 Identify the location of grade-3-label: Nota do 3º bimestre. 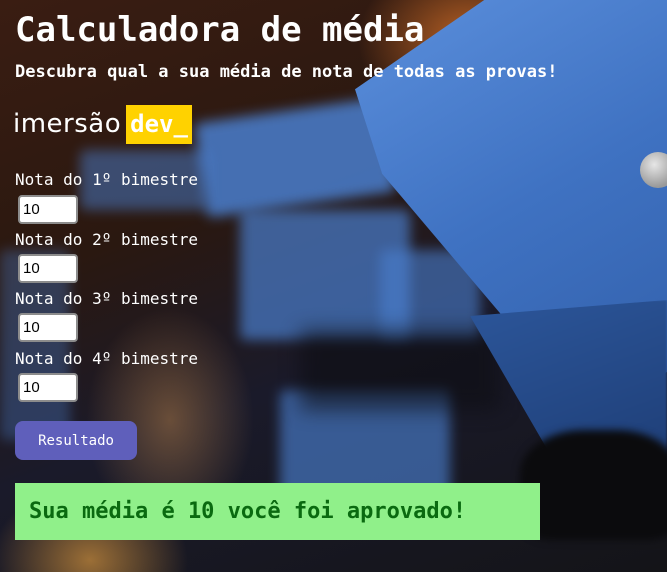
(107, 298).